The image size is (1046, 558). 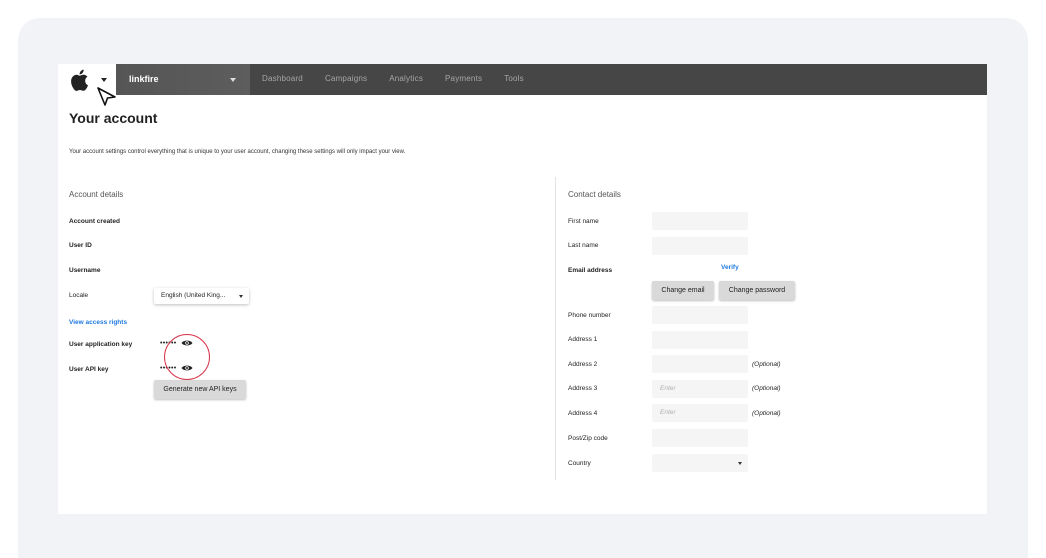 What do you see at coordinates (583, 388) in the screenshot?
I see `address-3-label: Address 3` at bounding box center [583, 388].